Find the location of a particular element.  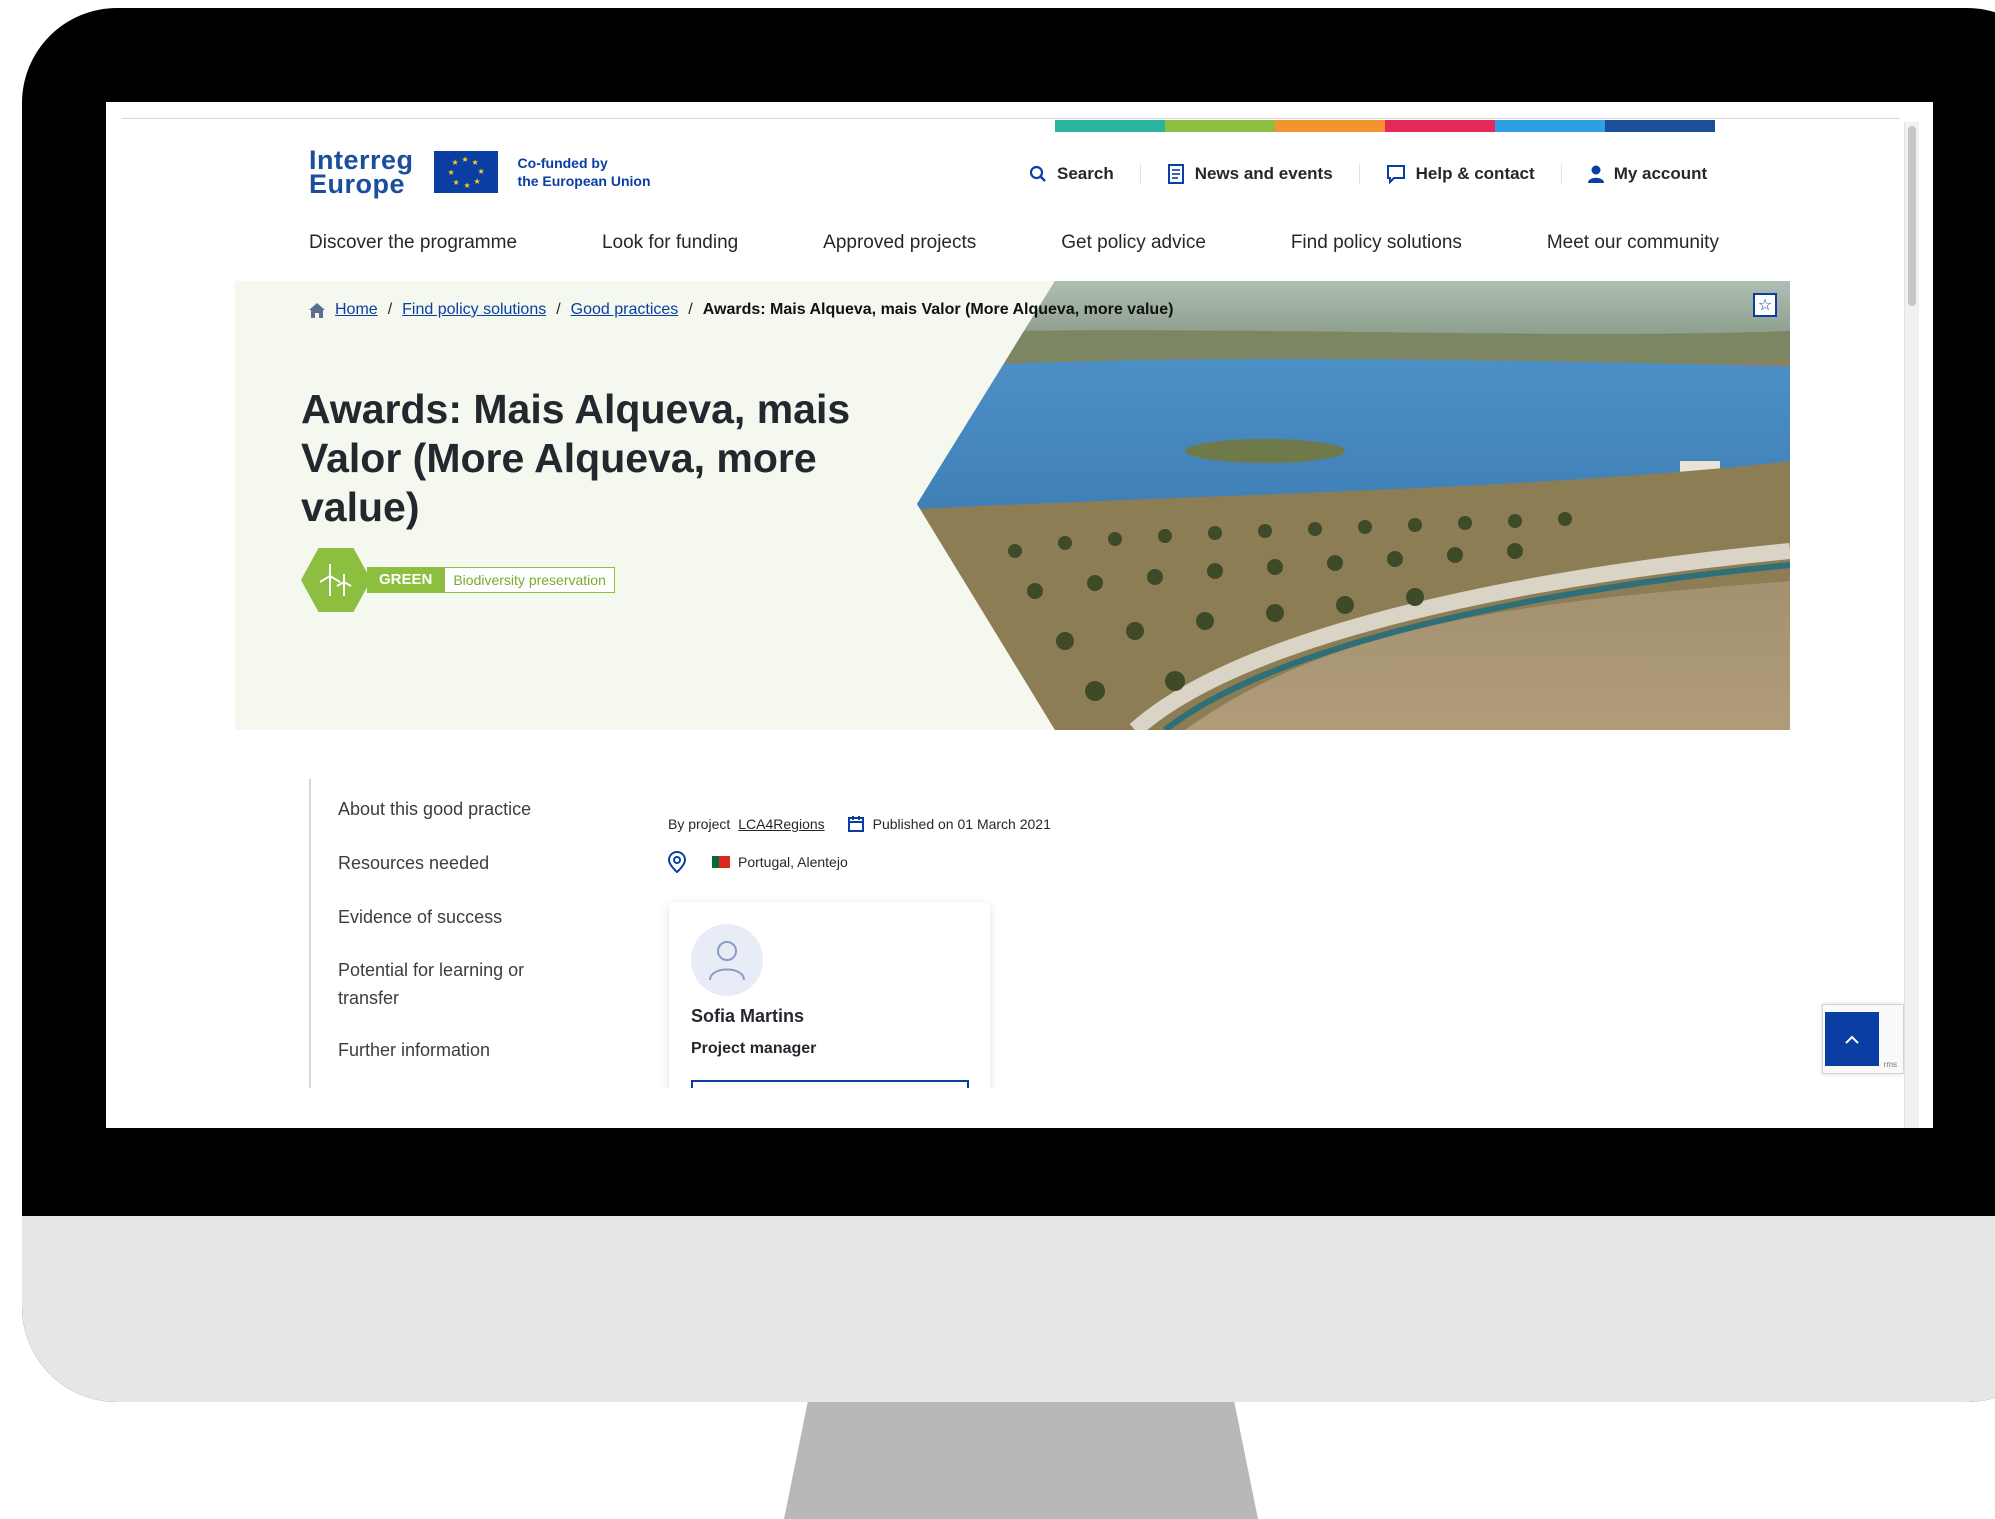

brand-color-stripe is located at coordinates (1385, 126).